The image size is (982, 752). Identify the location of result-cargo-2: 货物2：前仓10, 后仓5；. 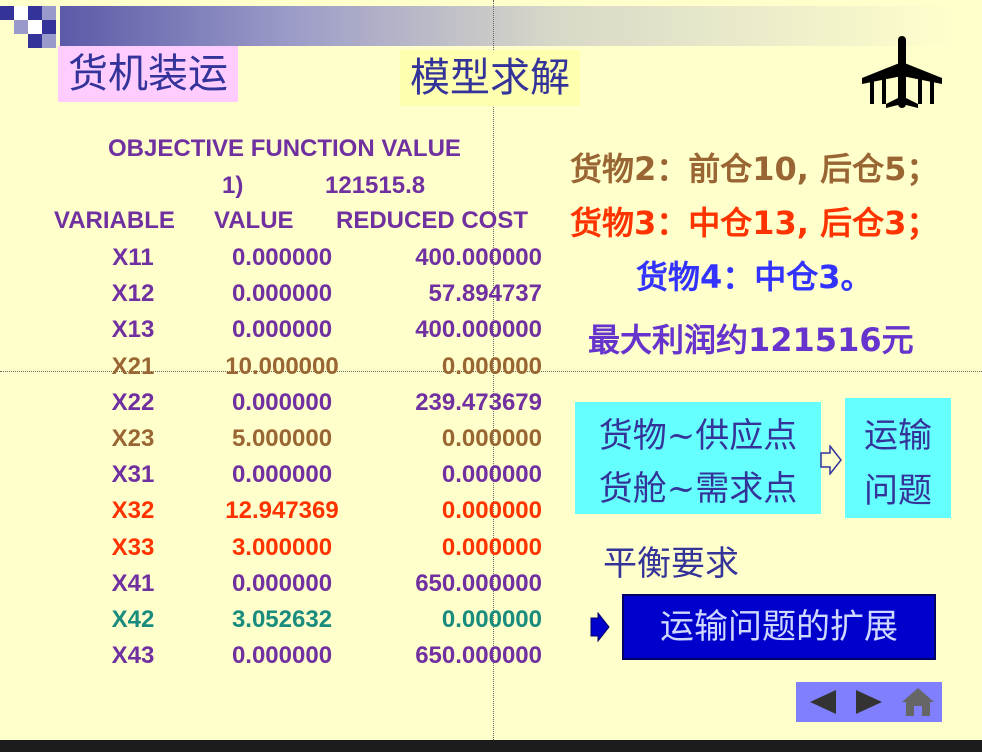
(754, 169).